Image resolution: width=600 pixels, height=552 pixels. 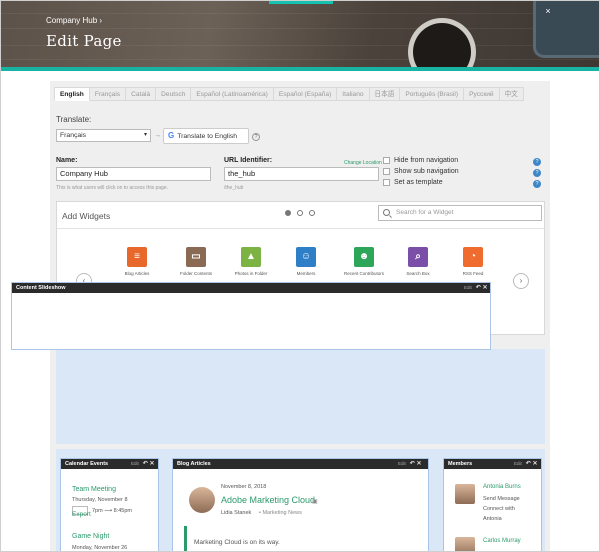 I want to click on content-slideshow-widget: Content Slideshow Edit ↶ ✕, so click(x=251, y=316).